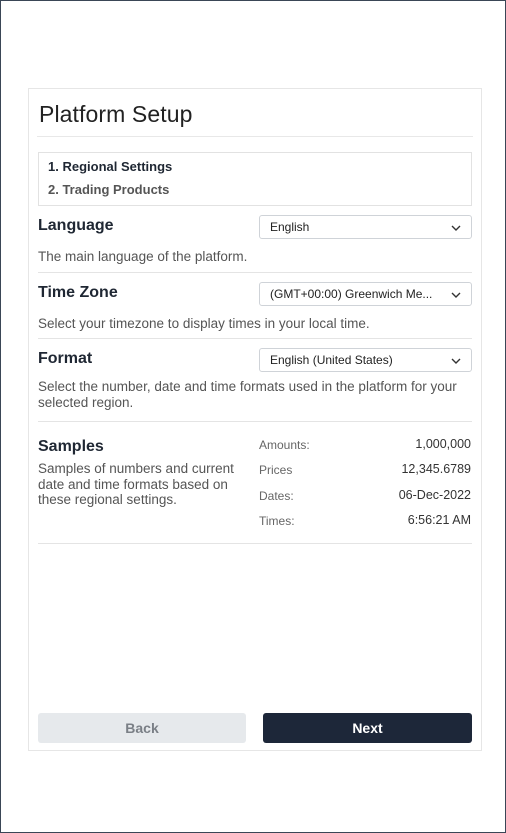  Describe the element at coordinates (255, 136) in the screenshot. I see `title-divider` at that location.